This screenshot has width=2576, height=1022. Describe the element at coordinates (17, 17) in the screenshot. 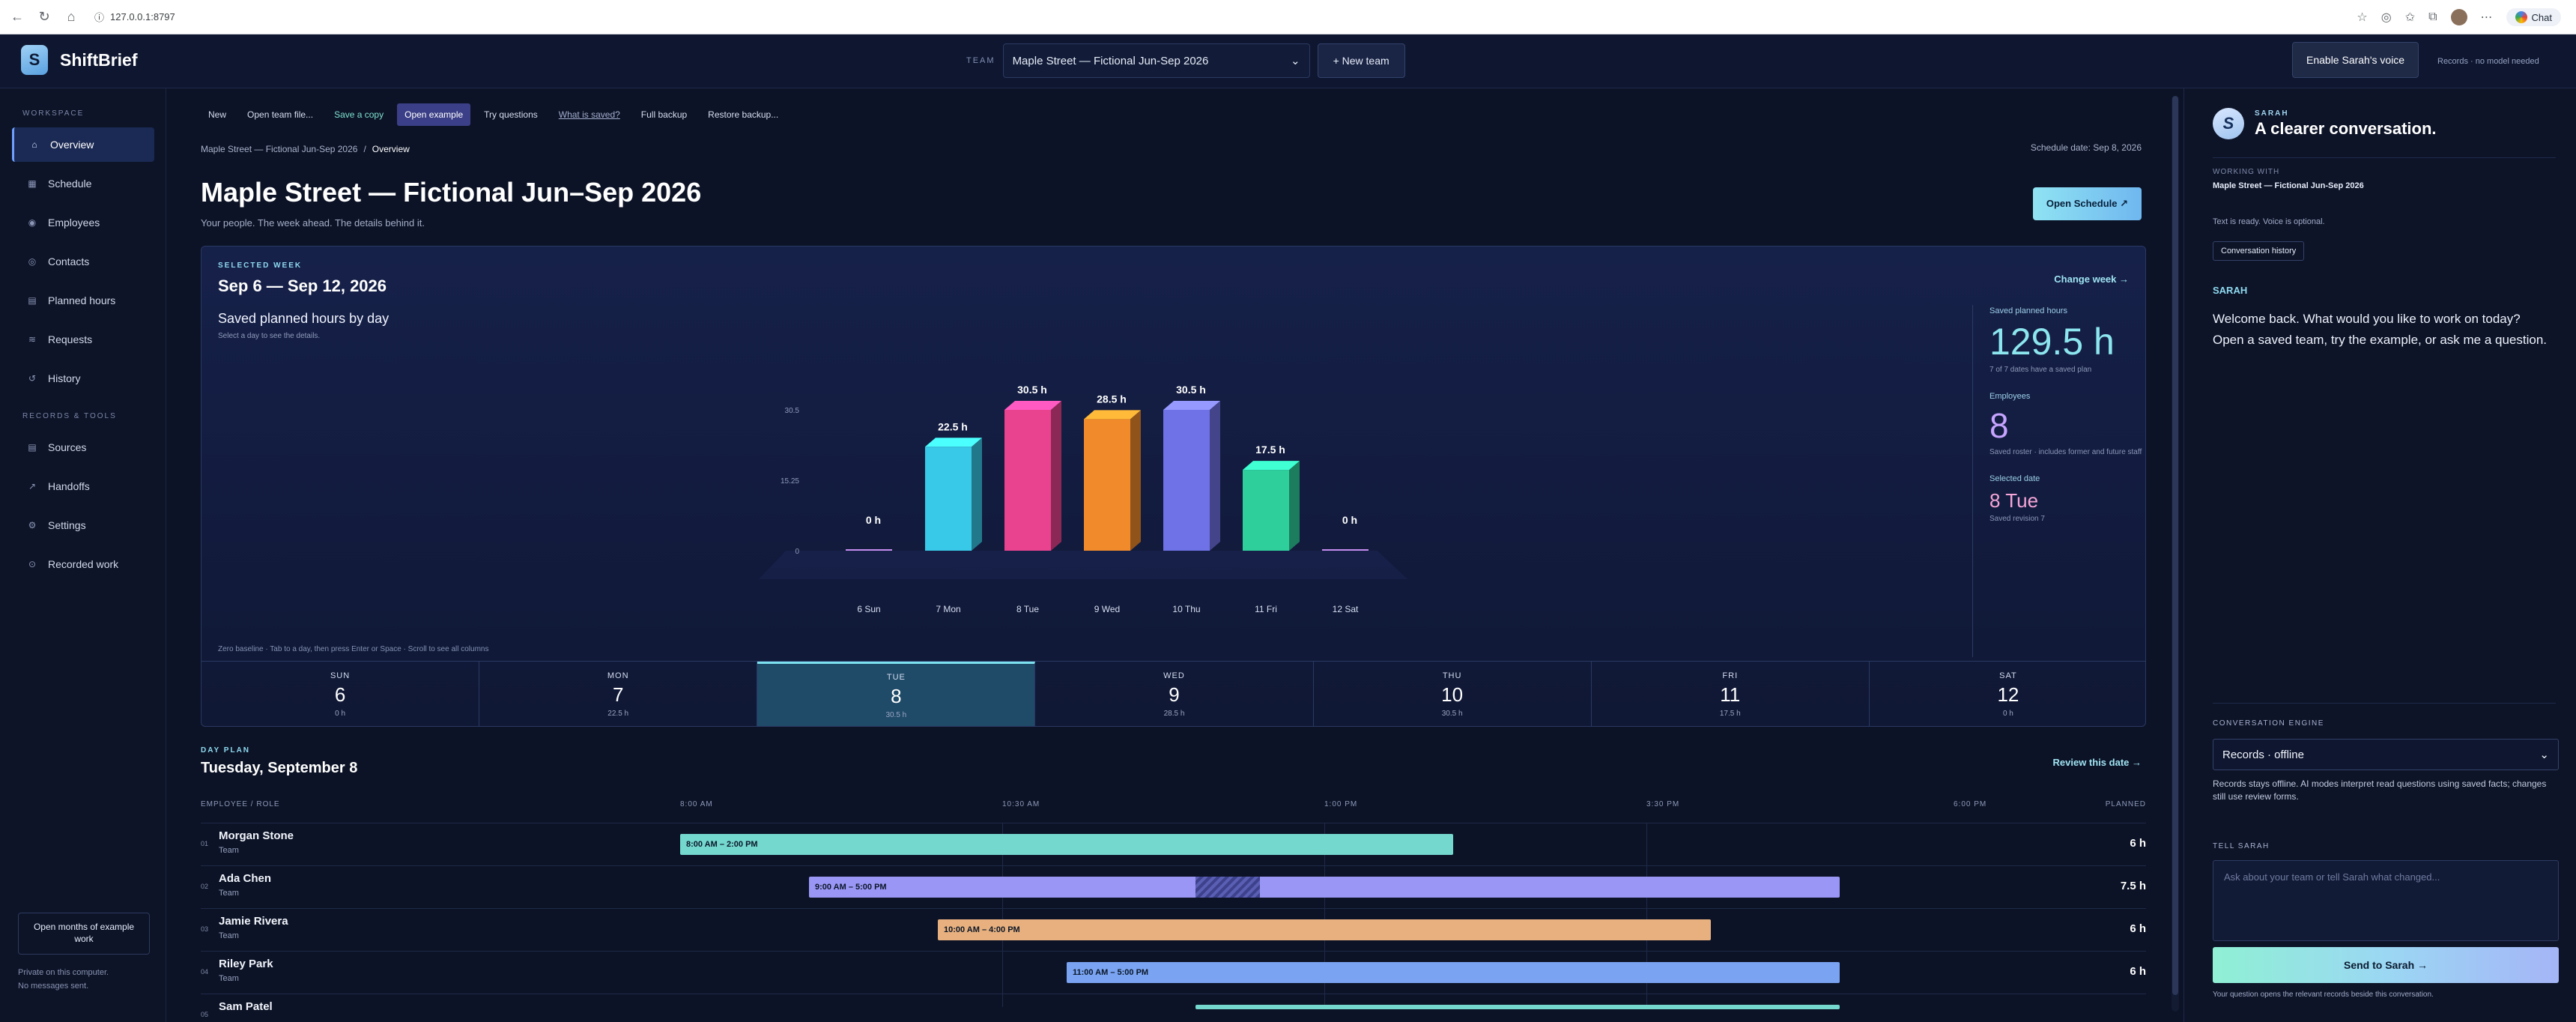

I see `back-icon: ←` at that location.